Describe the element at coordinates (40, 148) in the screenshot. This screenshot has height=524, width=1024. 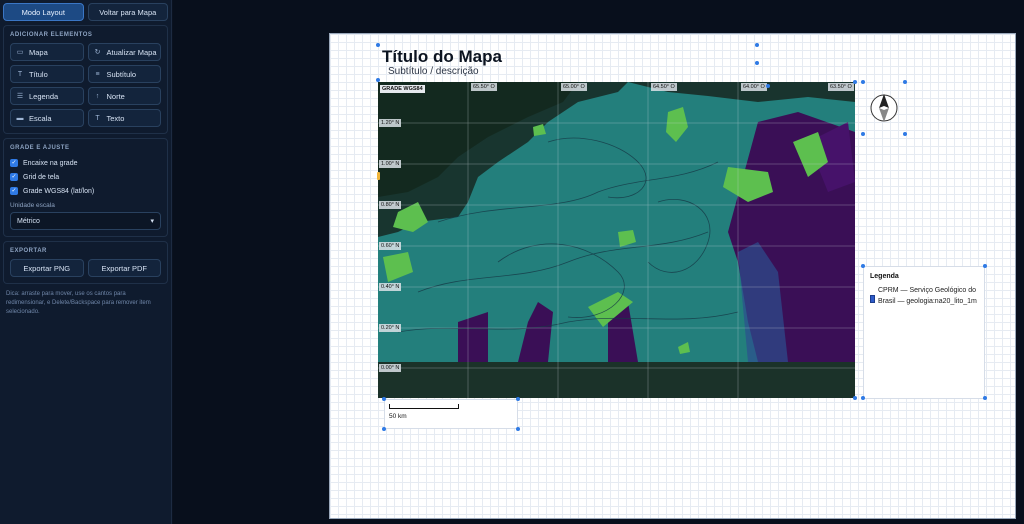
I see `grid-panel-title: GRADE E AJUSTE` at that location.